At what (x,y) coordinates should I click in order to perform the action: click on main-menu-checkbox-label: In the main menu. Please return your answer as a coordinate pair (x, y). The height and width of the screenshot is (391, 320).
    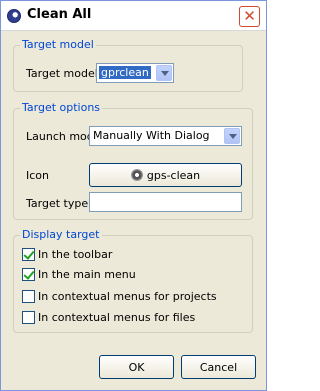
    Looking at the image, I should click on (87, 274).